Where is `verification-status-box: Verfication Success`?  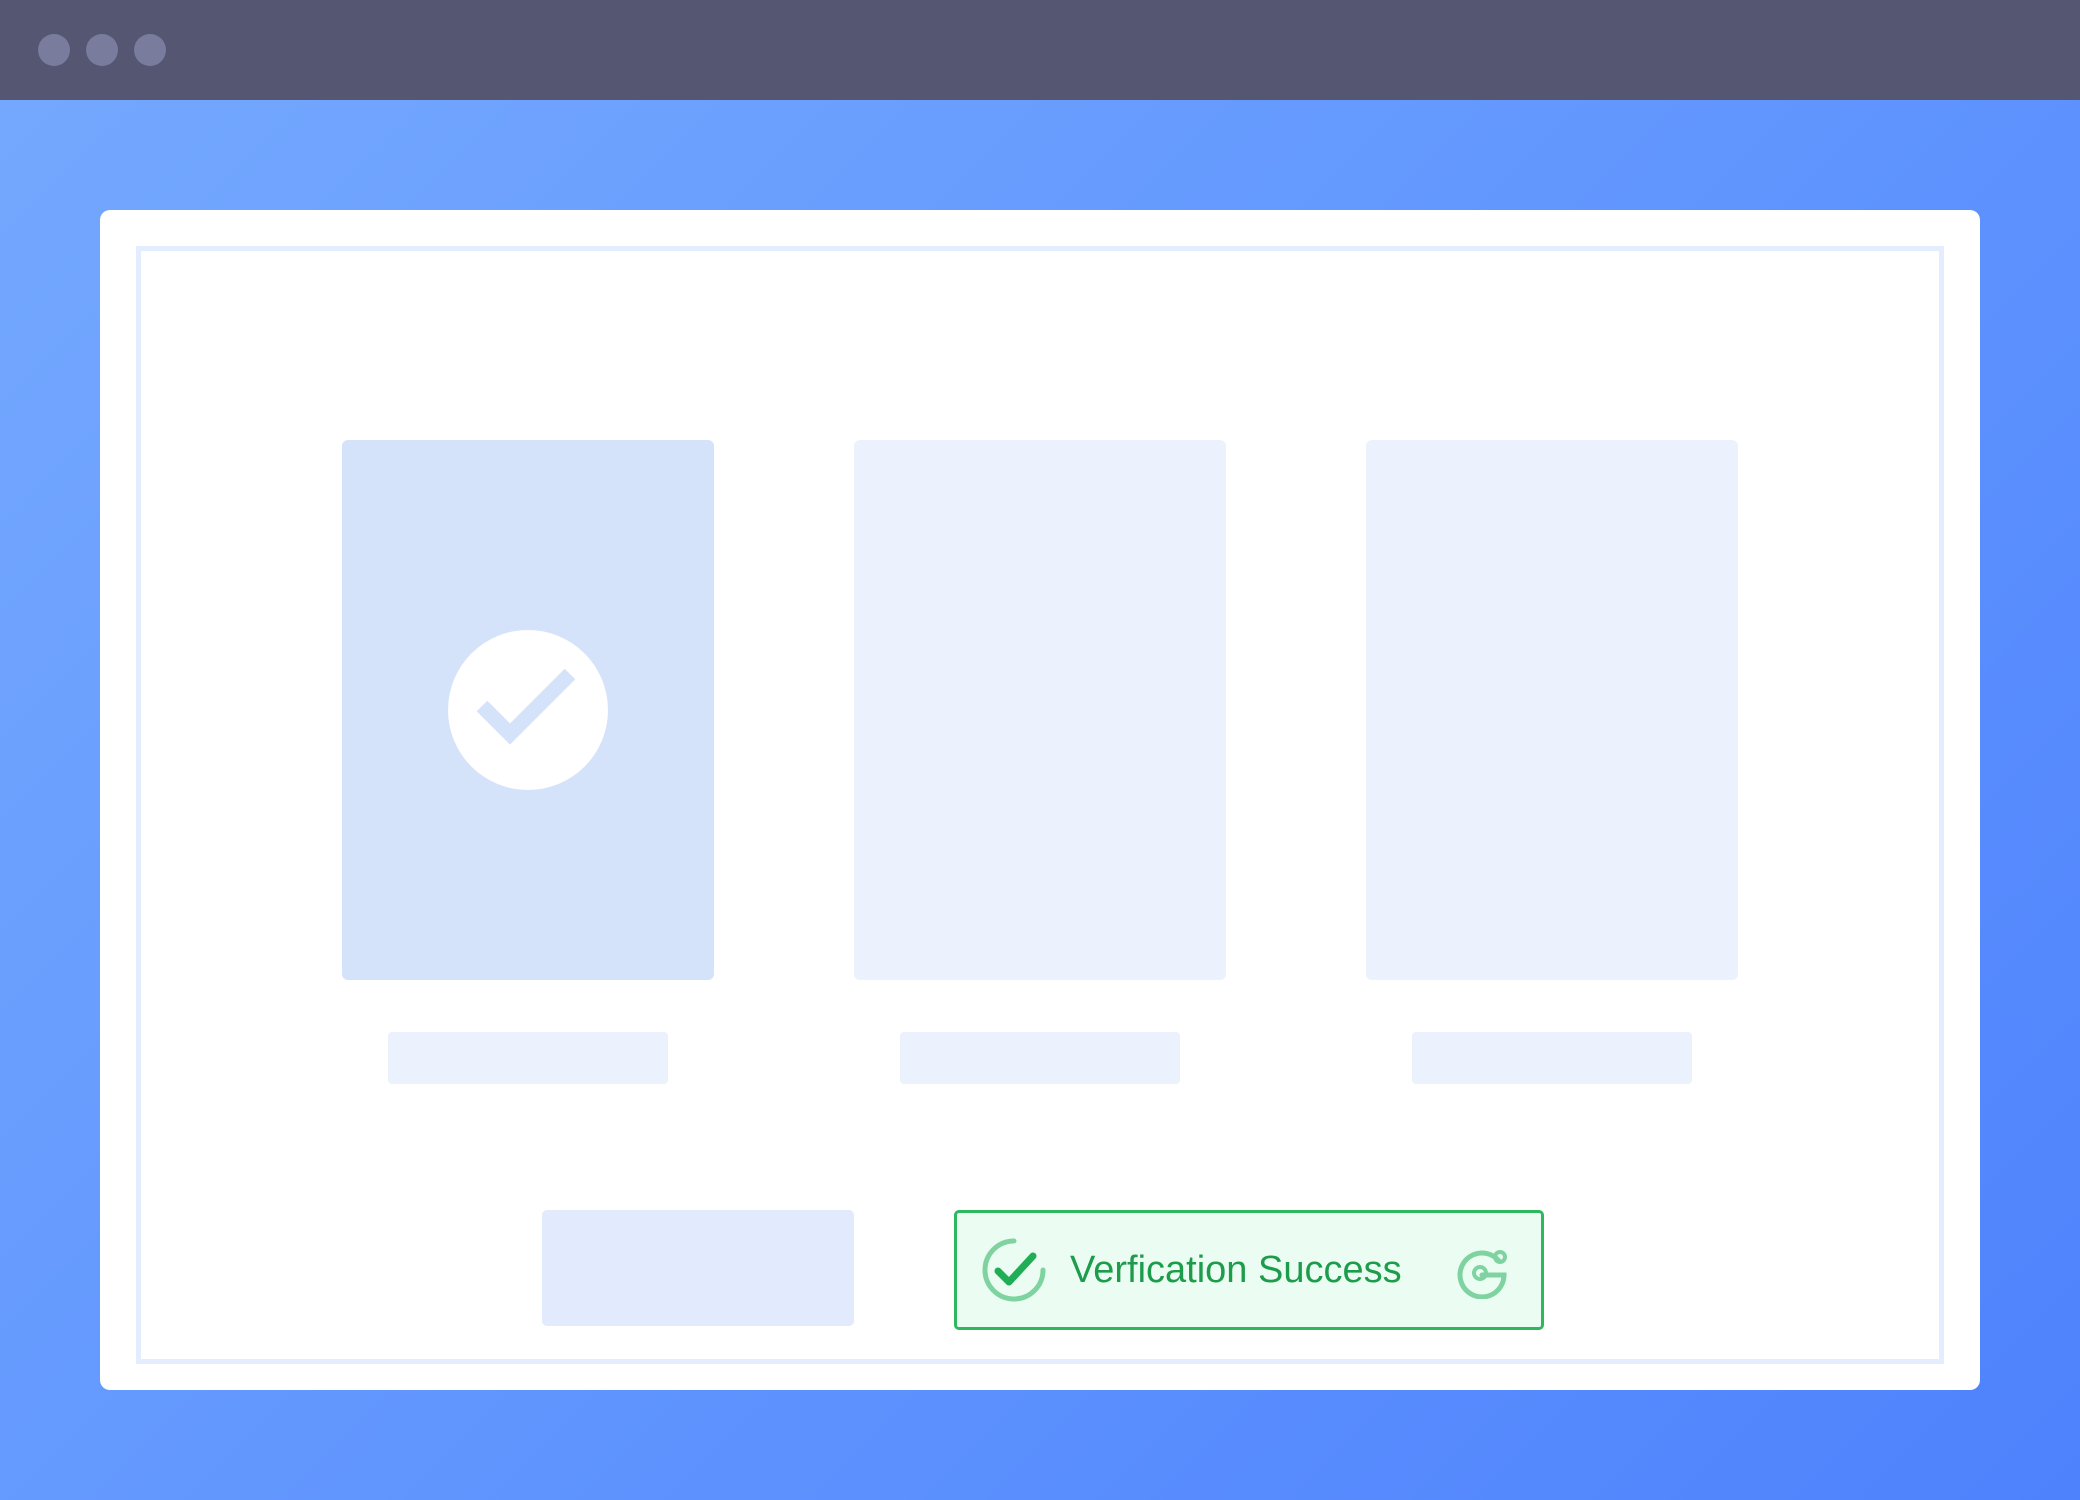 verification-status-box: Verfication Success is located at coordinates (1249, 1270).